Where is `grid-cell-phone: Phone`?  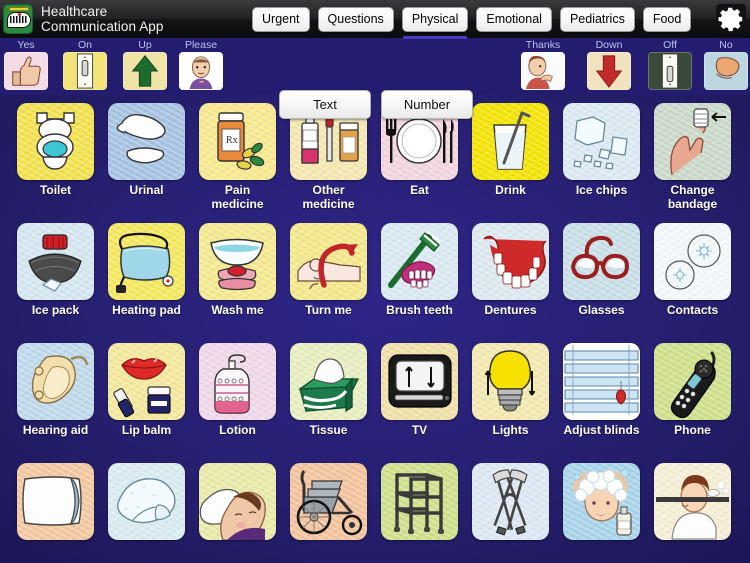
grid-cell-phone: Phone is located at coordinates (692, 390).